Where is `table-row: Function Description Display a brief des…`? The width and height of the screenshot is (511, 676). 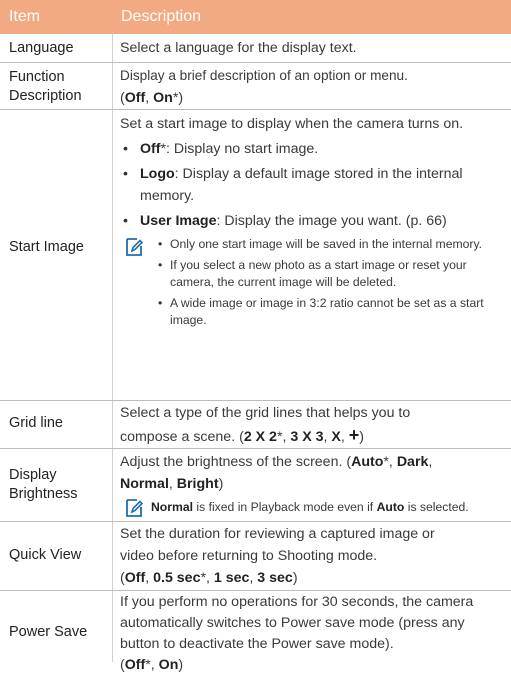 table-row: Function Description Display a brief des… is located at coordinates (255, 86).